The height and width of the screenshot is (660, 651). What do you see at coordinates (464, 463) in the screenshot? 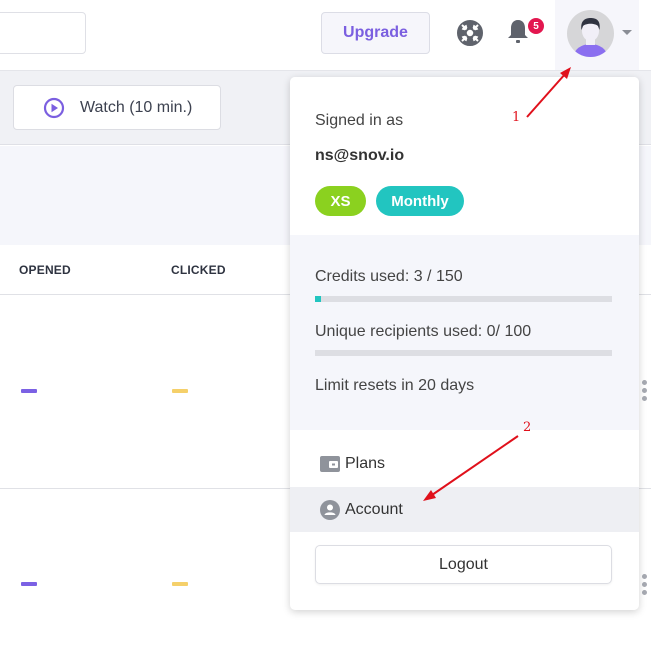
I see `plans-menu-item: Plans` at bounding box center [464, 463].